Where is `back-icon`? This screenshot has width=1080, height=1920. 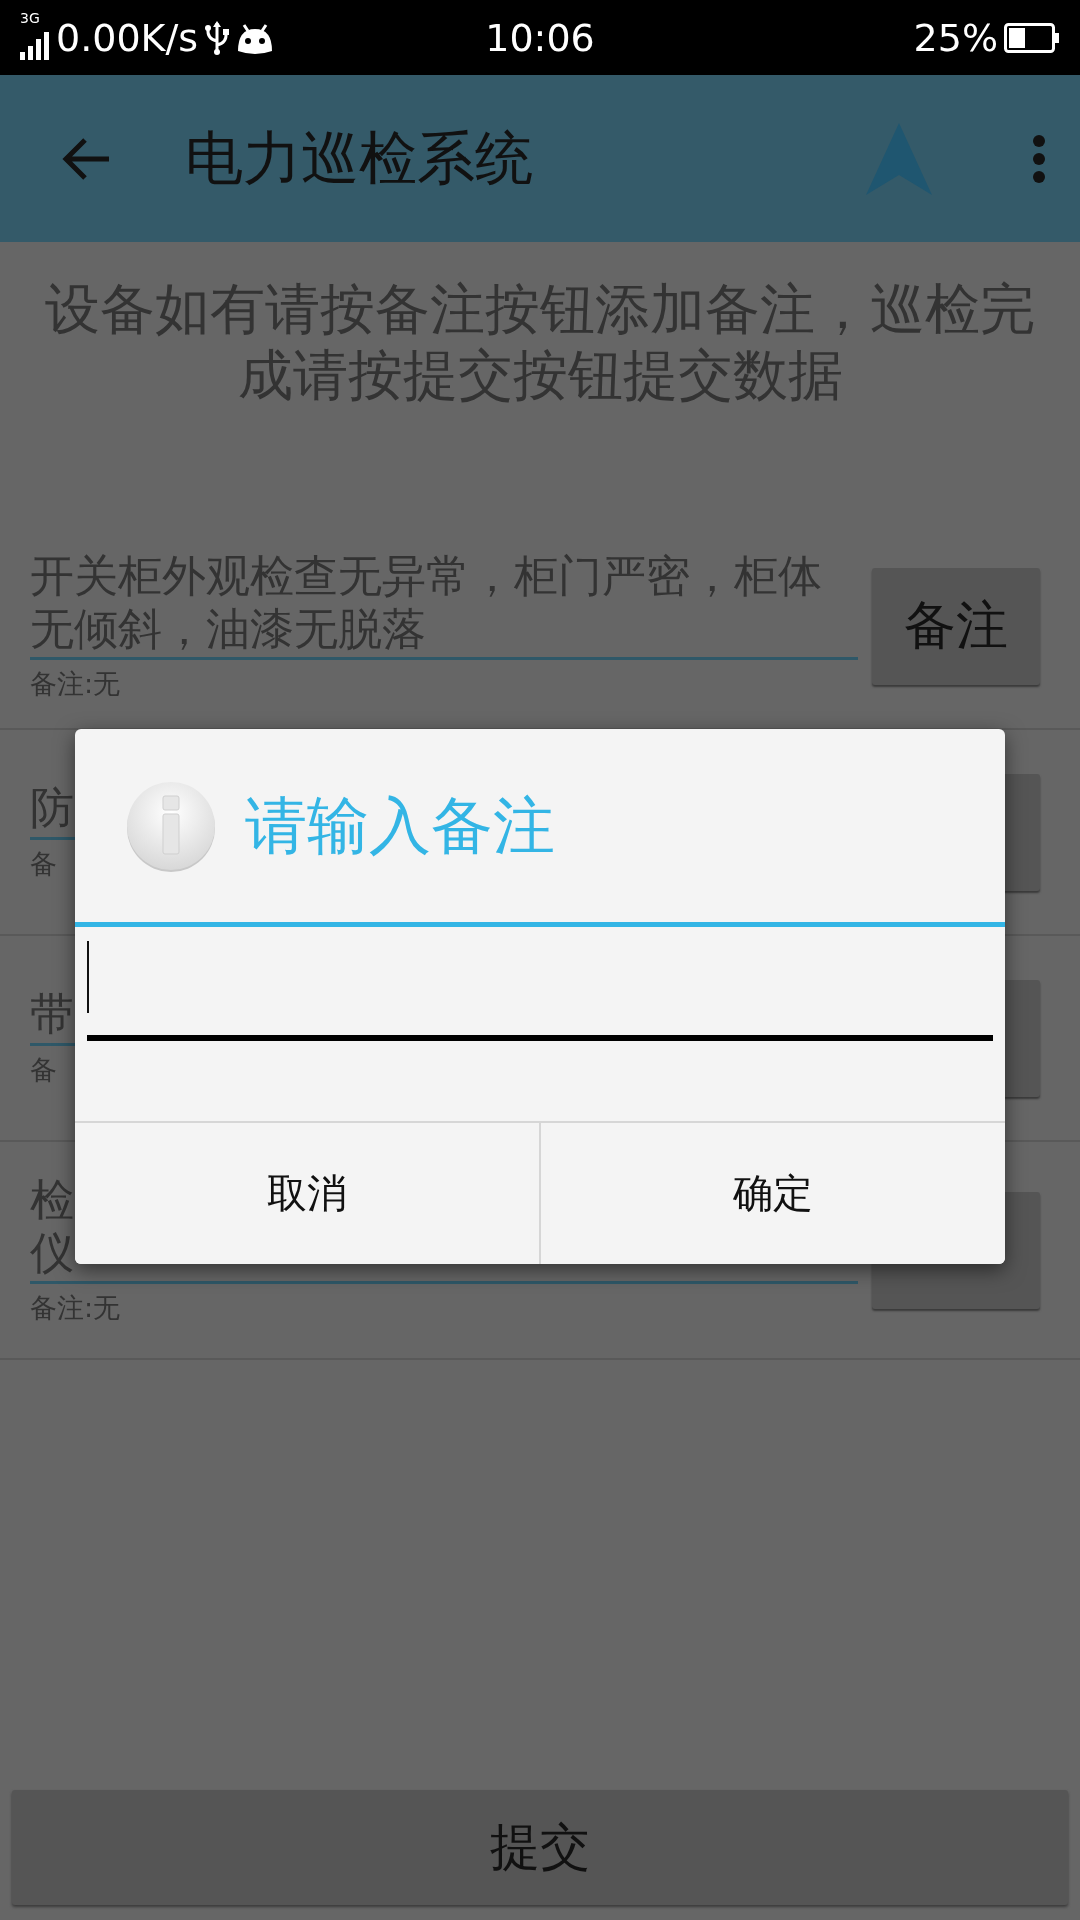
back-icon is located at coordinates (86, 158).